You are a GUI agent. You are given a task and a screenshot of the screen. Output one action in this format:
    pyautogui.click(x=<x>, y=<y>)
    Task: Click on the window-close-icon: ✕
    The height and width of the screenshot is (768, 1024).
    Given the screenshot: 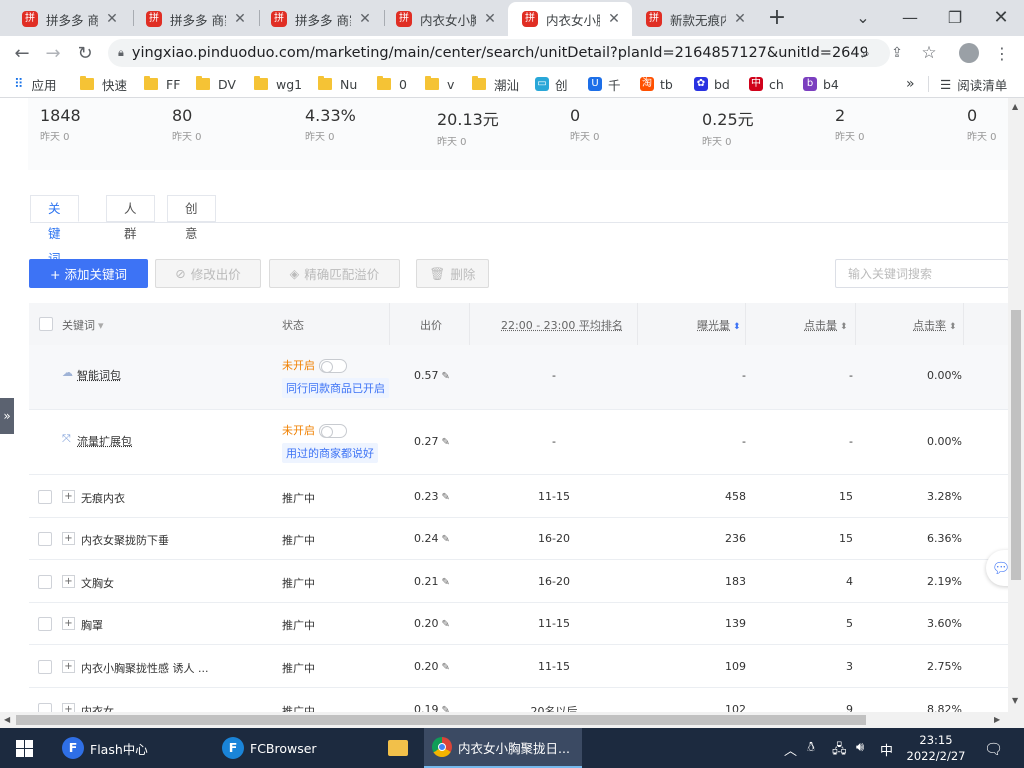 What is the action you would take?
    pyautogui.click(x=1001, y=17)
    